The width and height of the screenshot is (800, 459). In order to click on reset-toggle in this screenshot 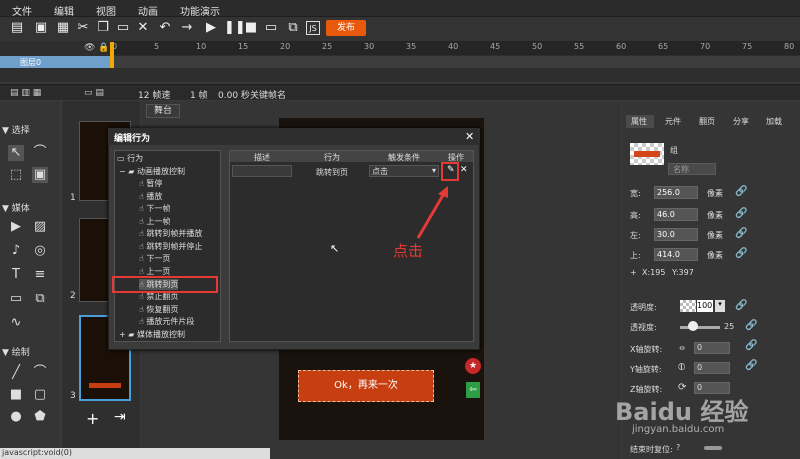, I will do `click(713, 448)`.